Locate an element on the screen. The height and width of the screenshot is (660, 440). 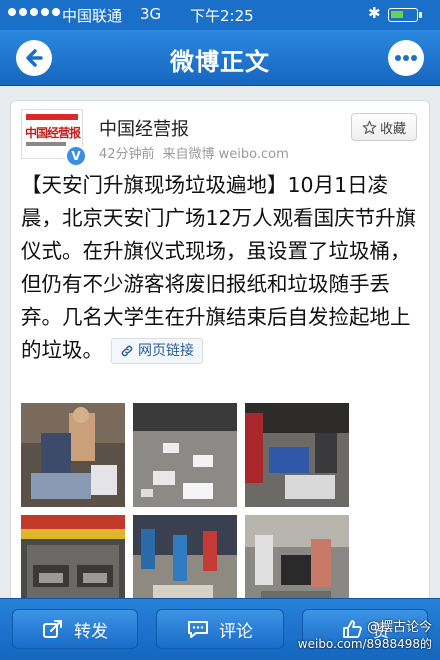
post-source: 来自微博 weibo.com is located at coordinates (225, 154).